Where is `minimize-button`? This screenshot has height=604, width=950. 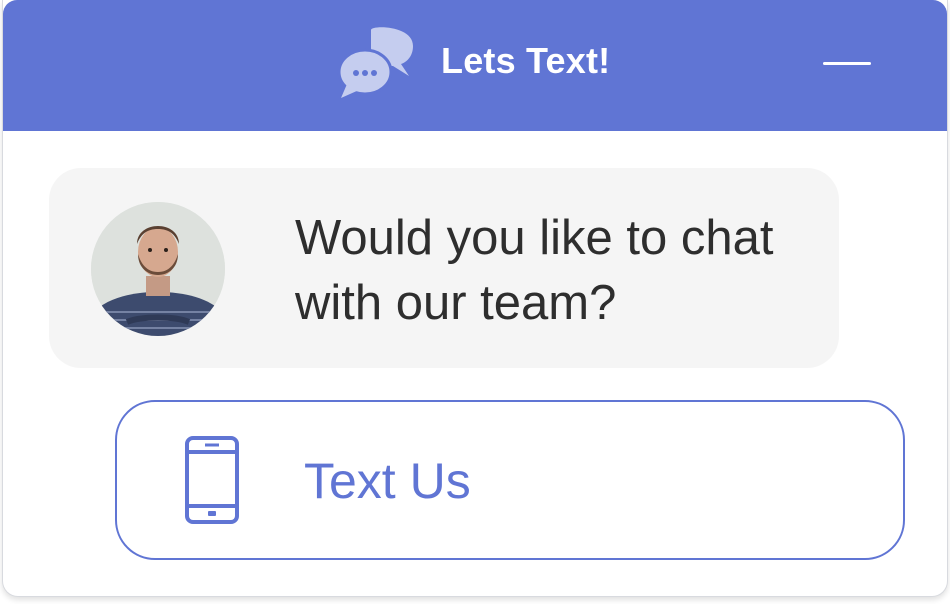
minimize-button is located at coordinates (847, 64).